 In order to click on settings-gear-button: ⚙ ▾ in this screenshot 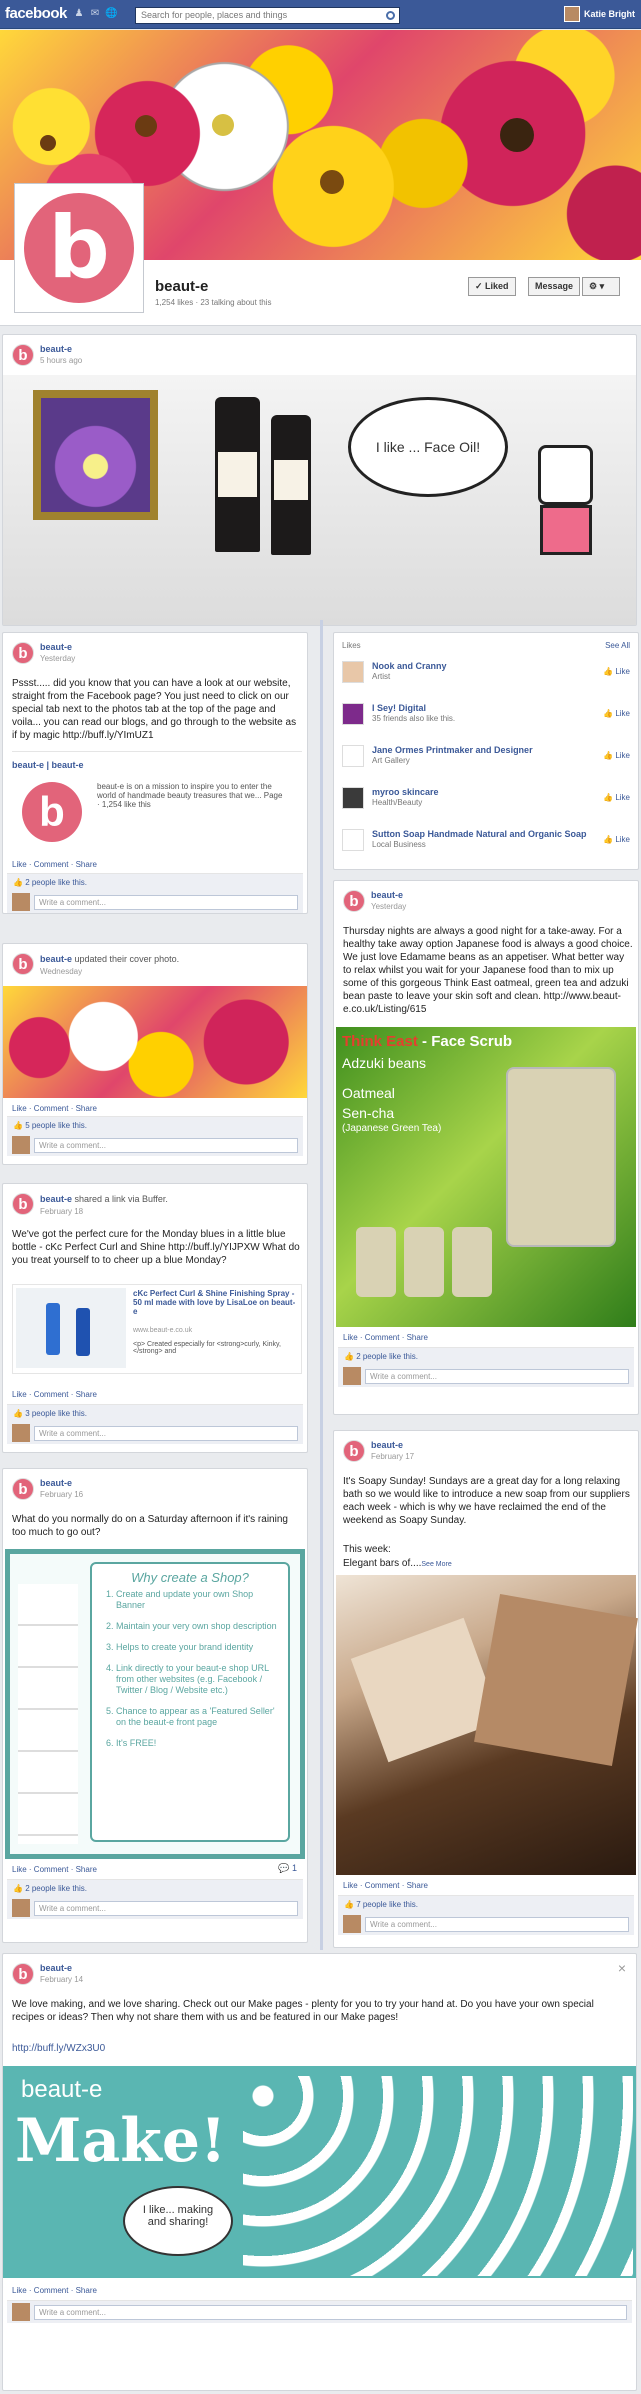, I will do `click(601, 286)`.